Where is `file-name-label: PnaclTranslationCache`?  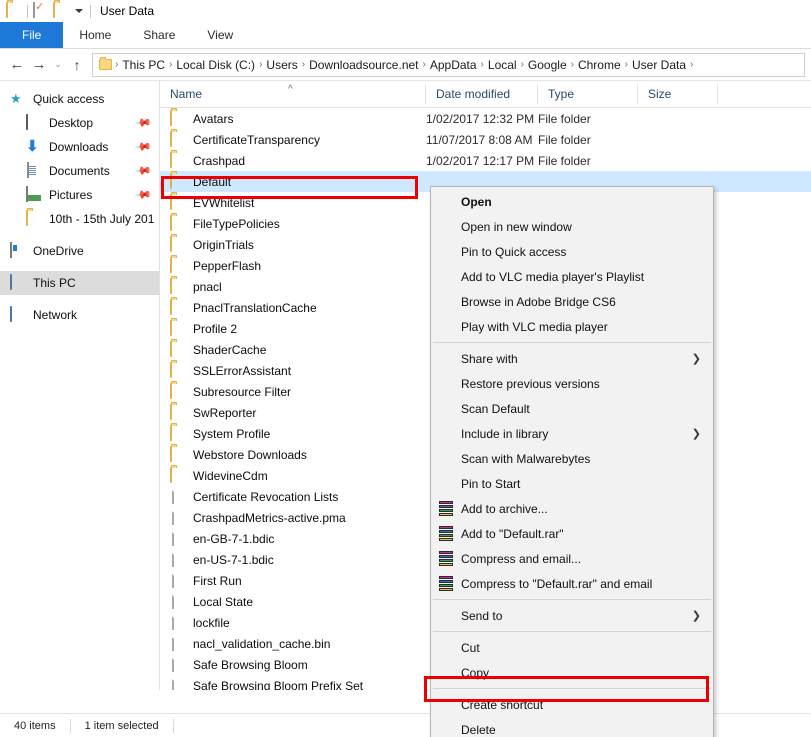 file-name-label: PnaclTranslationCache is located at coordinates (255, 307).